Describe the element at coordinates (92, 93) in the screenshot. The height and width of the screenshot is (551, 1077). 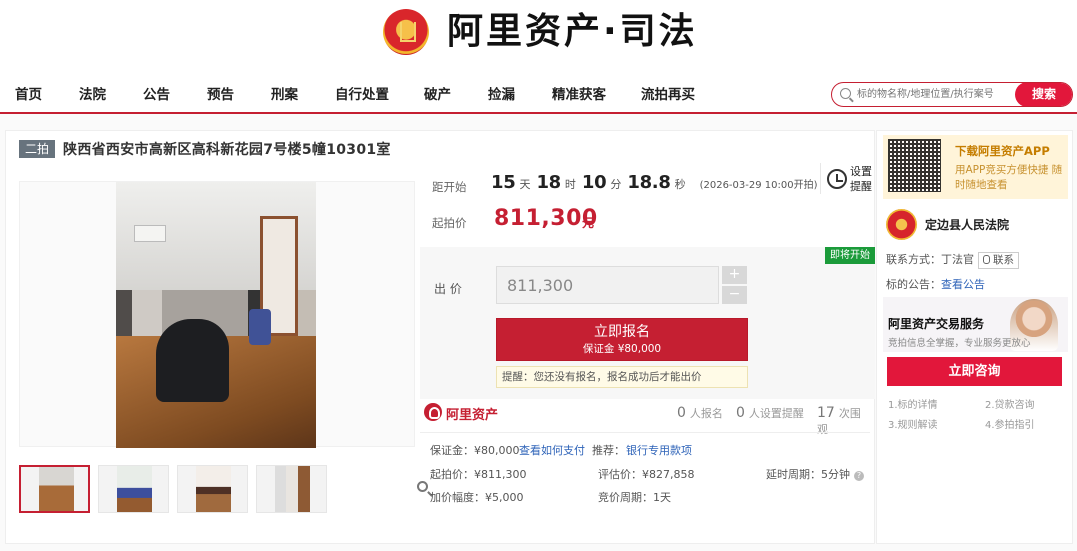
I see `nav-courts: 法院` at that location.